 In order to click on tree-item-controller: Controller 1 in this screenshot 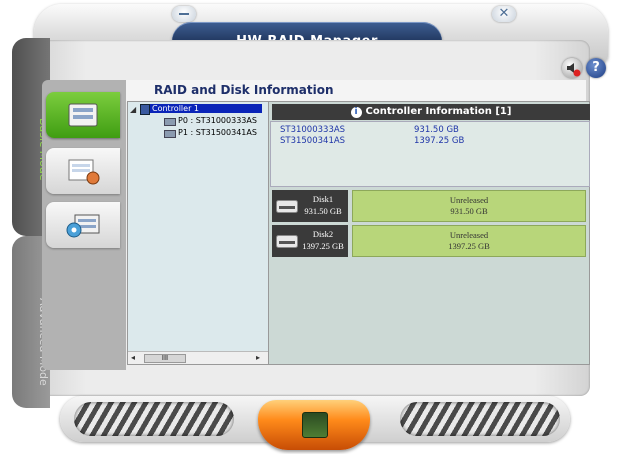, I will do `click(206, 108)`.